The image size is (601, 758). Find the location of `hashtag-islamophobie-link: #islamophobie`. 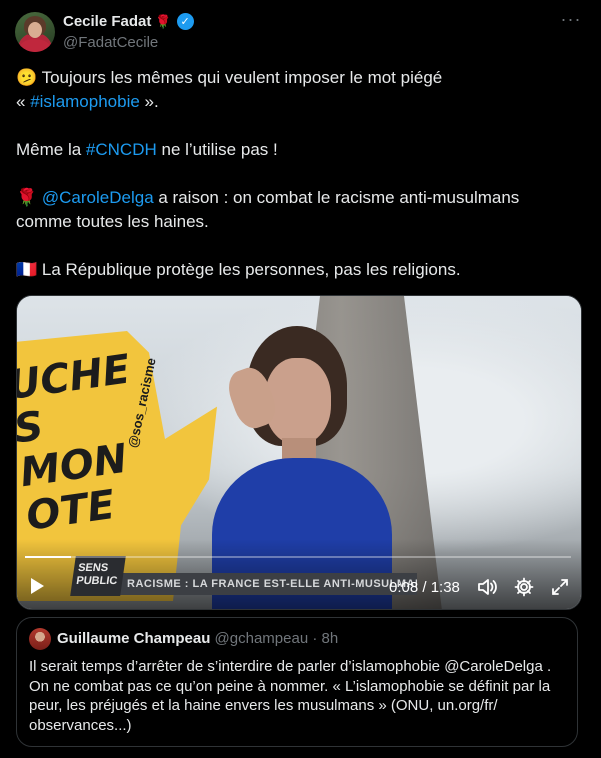

hashtag-islamophobie-link: #islamophobie is located at coordinates (85, 101).